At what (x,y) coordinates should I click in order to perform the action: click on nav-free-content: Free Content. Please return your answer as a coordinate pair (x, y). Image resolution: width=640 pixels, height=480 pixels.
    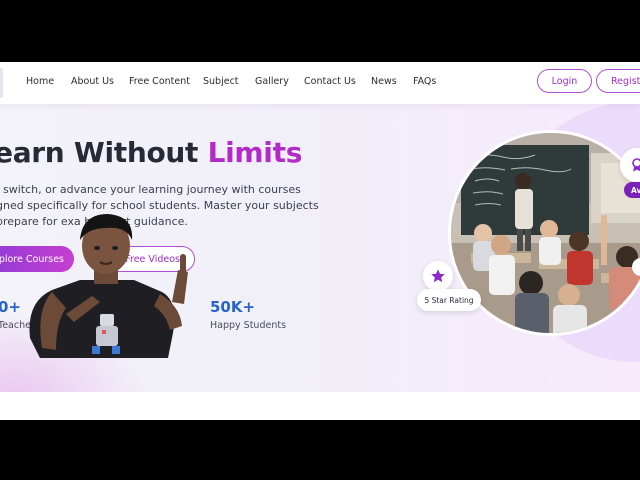
    Looking at the image, I should click on (159, 81).